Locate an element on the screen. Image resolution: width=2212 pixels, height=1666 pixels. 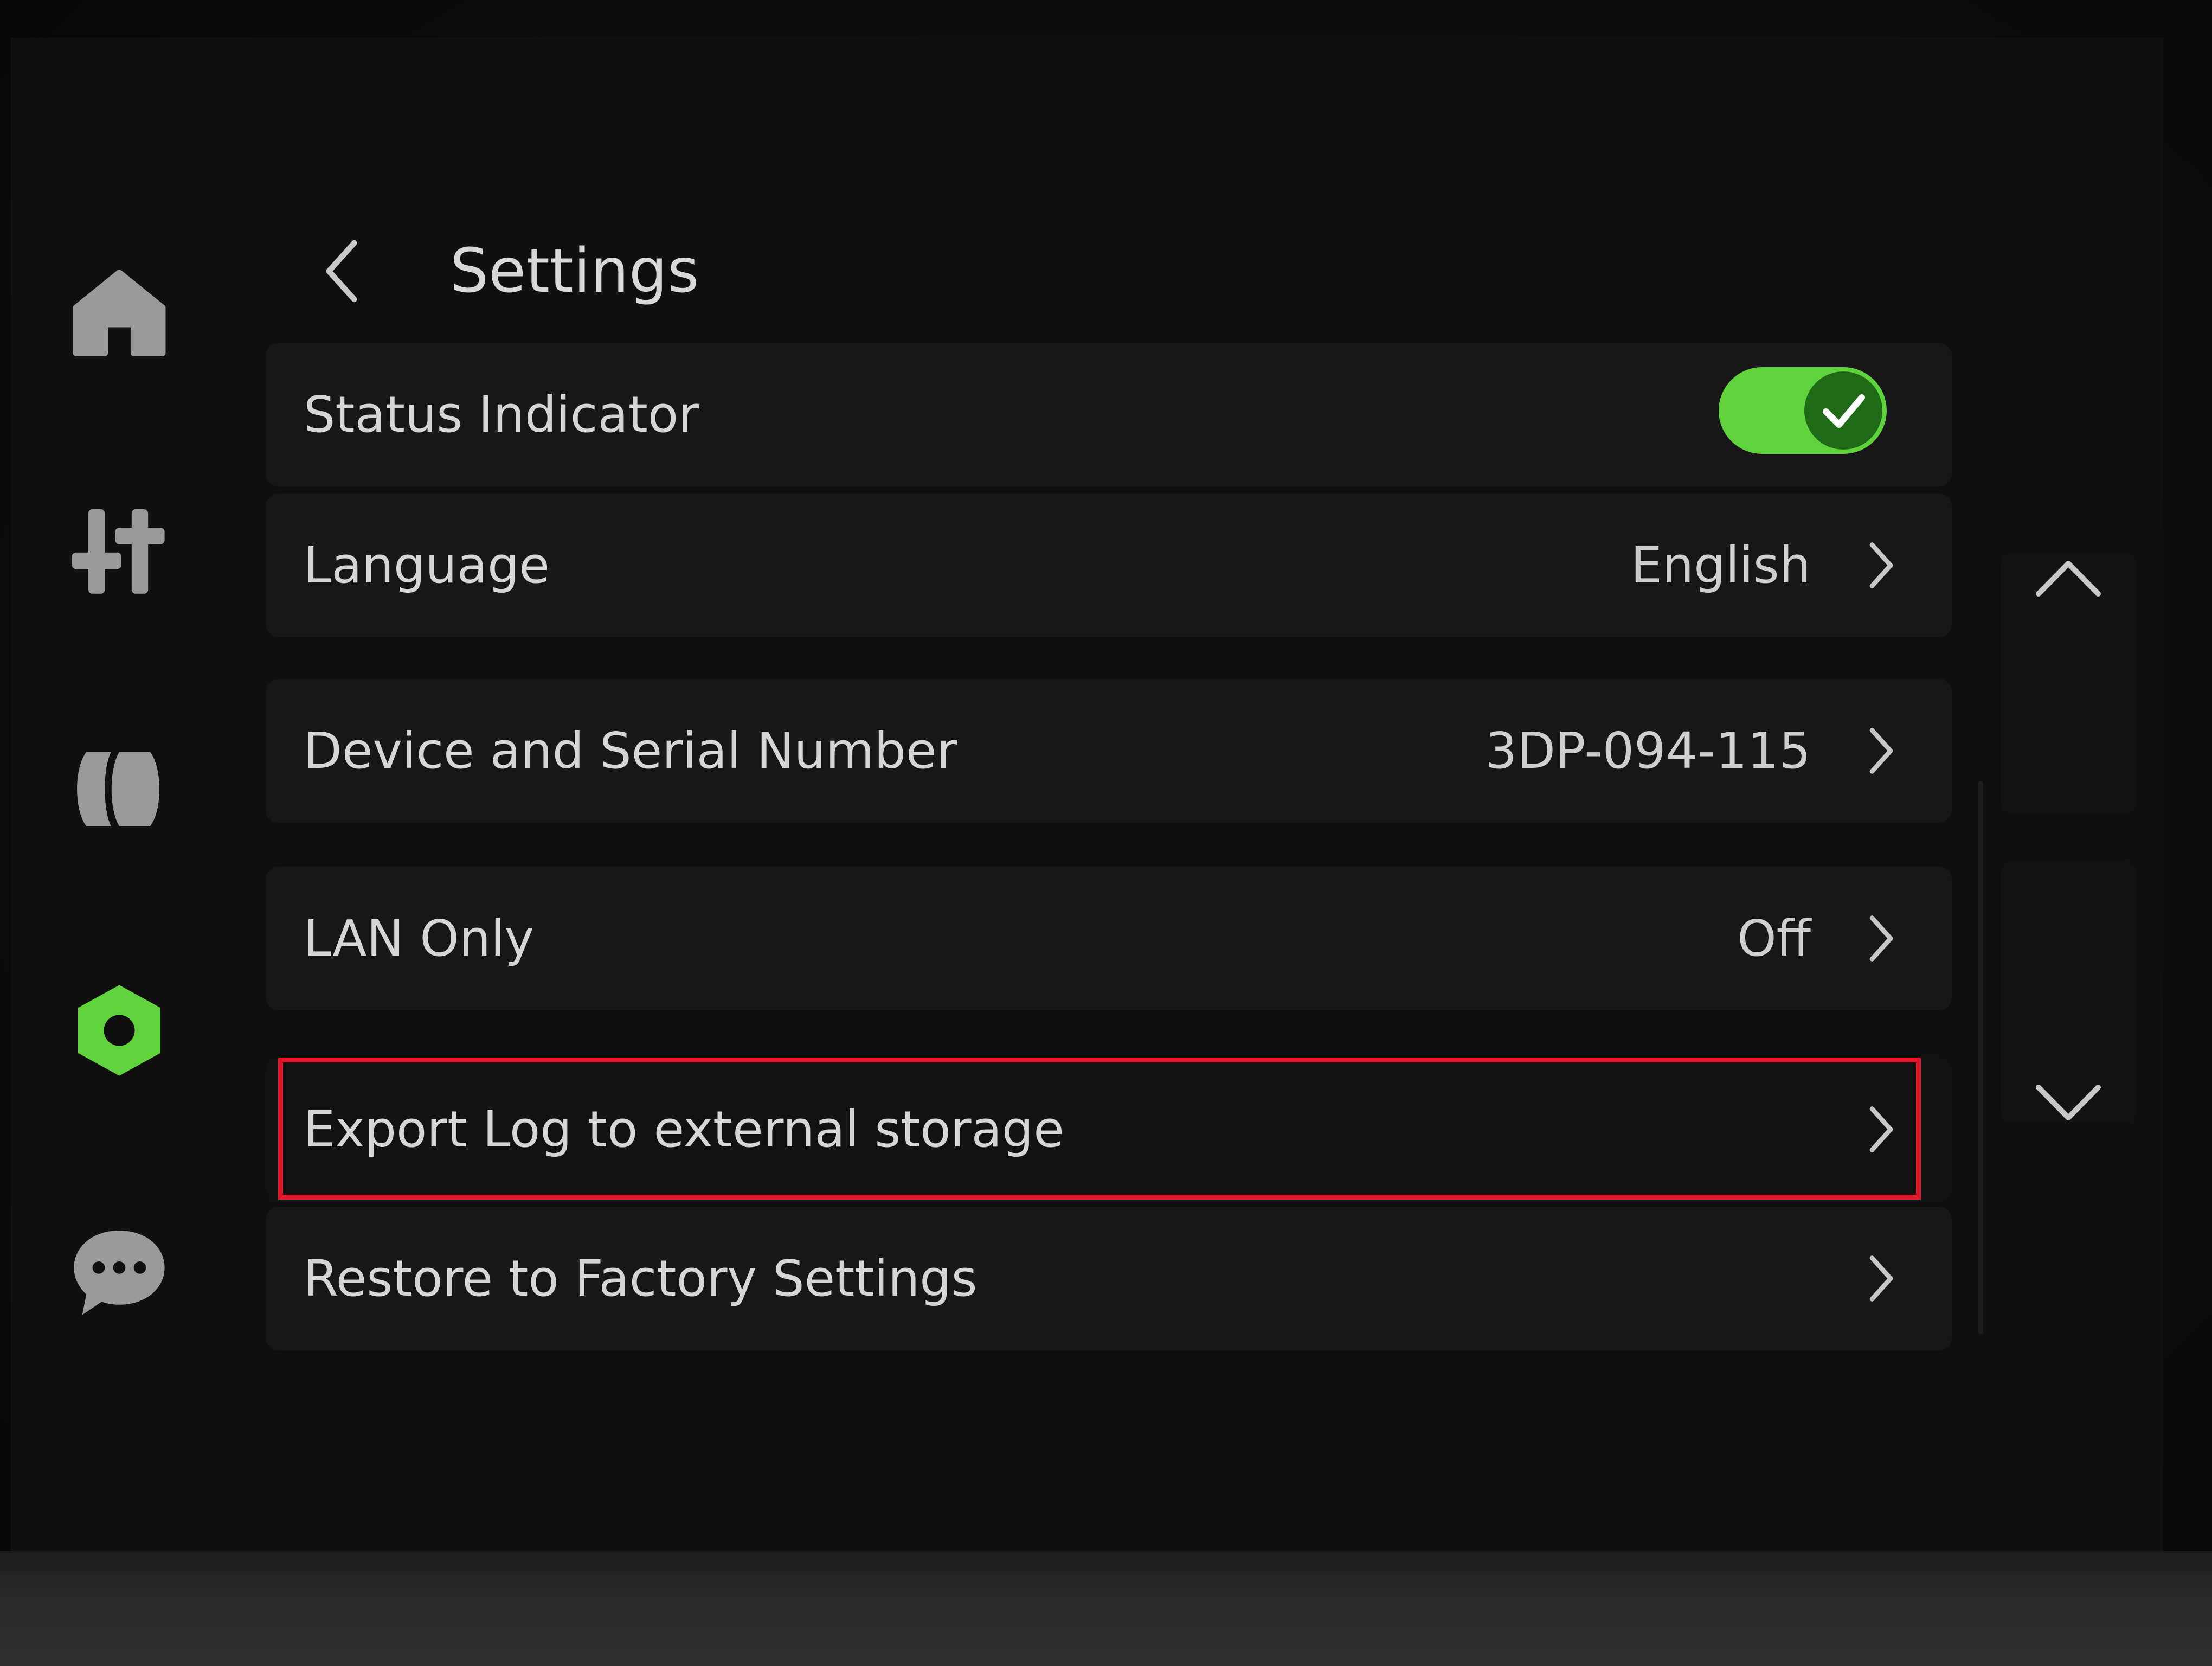
highlight-box is located at coordinates (1099, 1129).